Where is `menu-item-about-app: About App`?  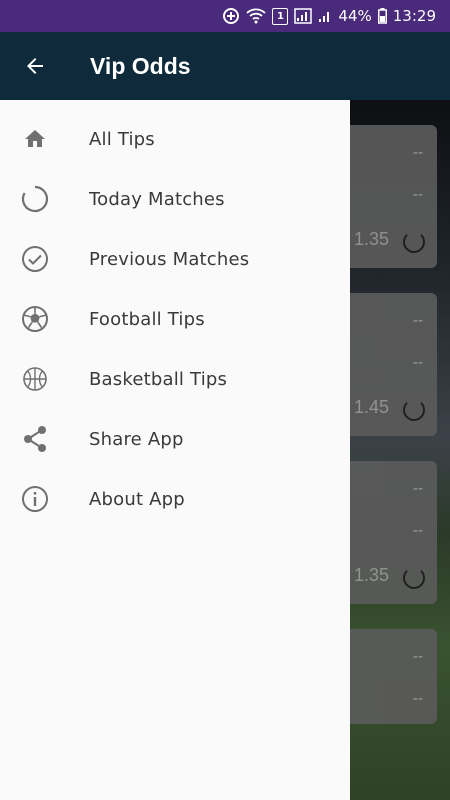
menu-item-about-app: About App is located at coordinates (175, 499).